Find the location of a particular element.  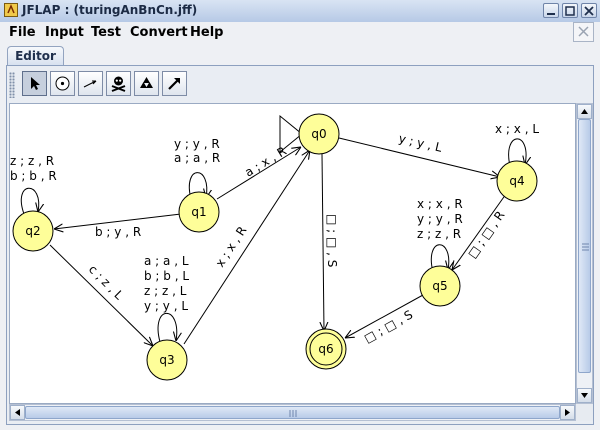

minimize-icon is located at coordinates (551, 14).